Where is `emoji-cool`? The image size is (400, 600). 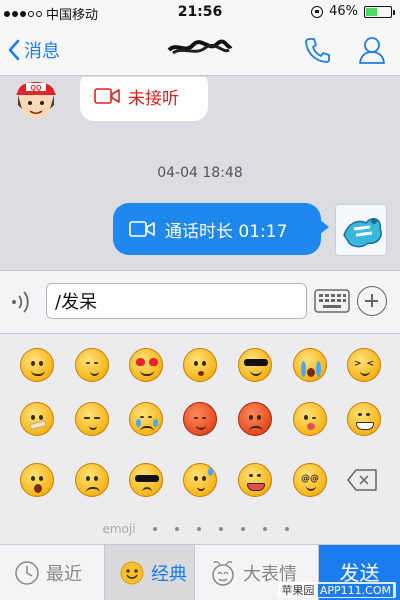
emoji-cool is located at coordinates (255, 365).